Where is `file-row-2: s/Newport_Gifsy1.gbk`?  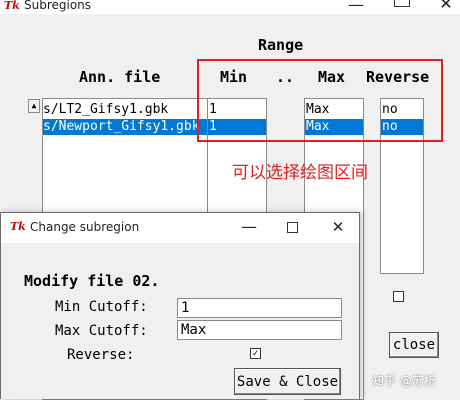 file-row-2: s/Newport_Gifsy1.gbk is located at coordinates (125, 127).